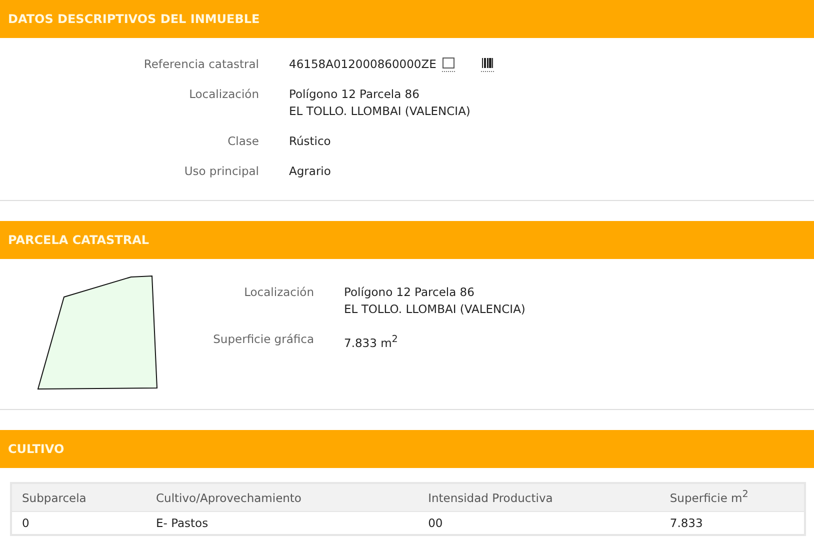 This screenshot has width=814, height=554. I want to click on column-header: Intensidad Productiva, so click(539, 497).